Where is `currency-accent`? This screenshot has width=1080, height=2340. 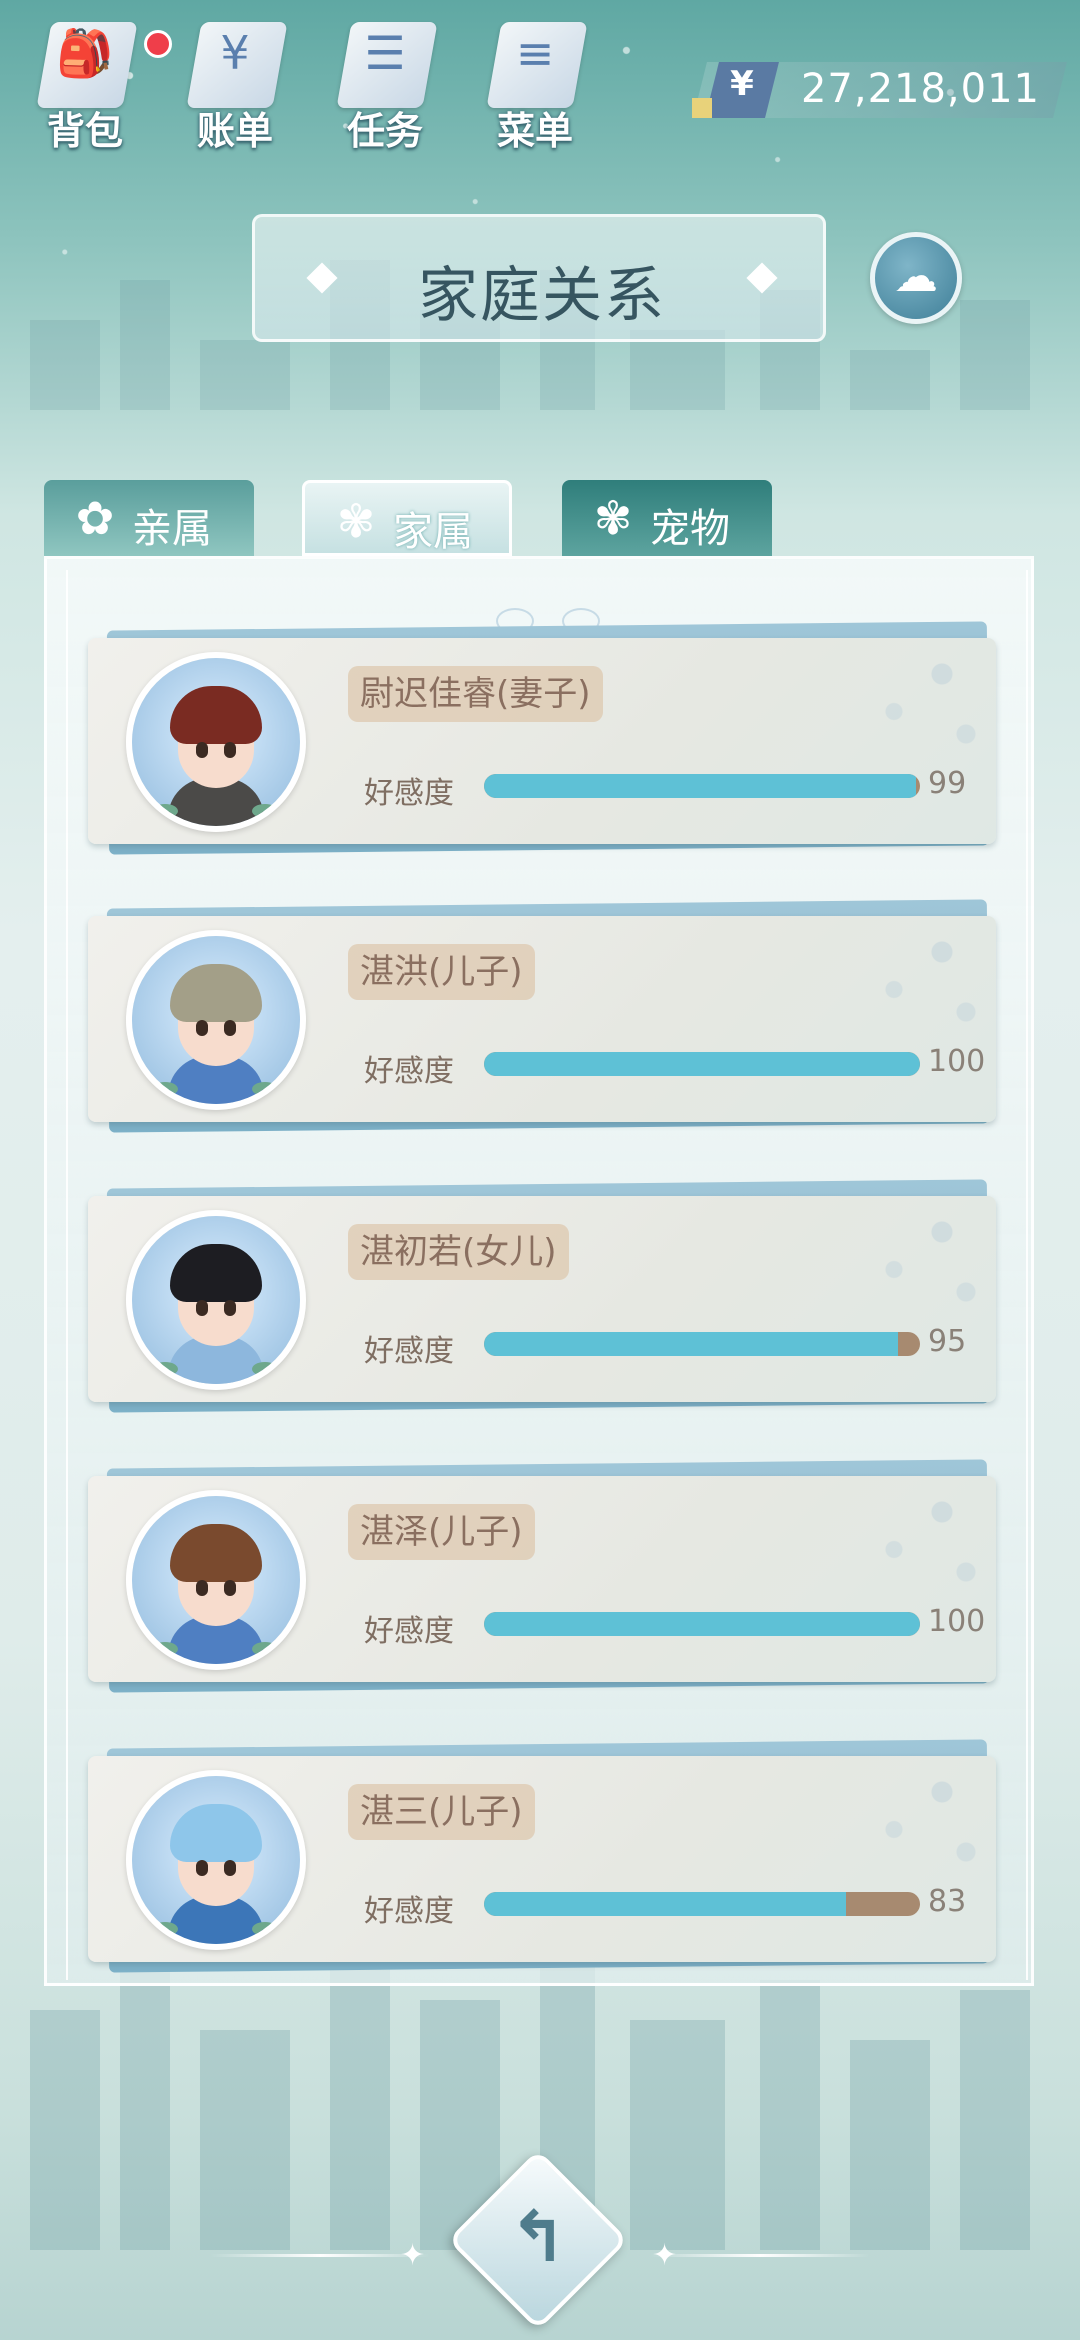
currency-accent is located at coordinates (702, 108).